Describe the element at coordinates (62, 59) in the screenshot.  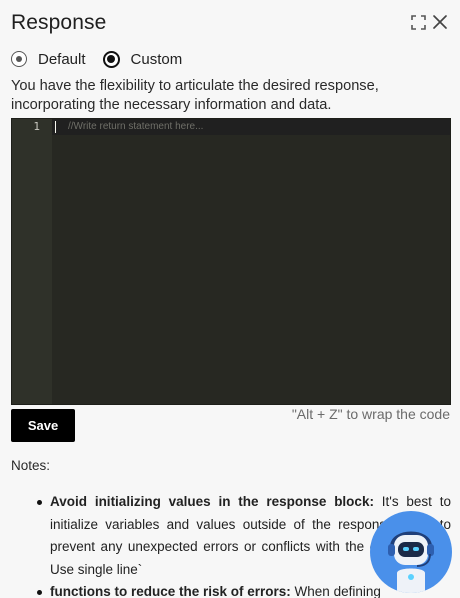
I see `radio-default-label: Default` at that location.